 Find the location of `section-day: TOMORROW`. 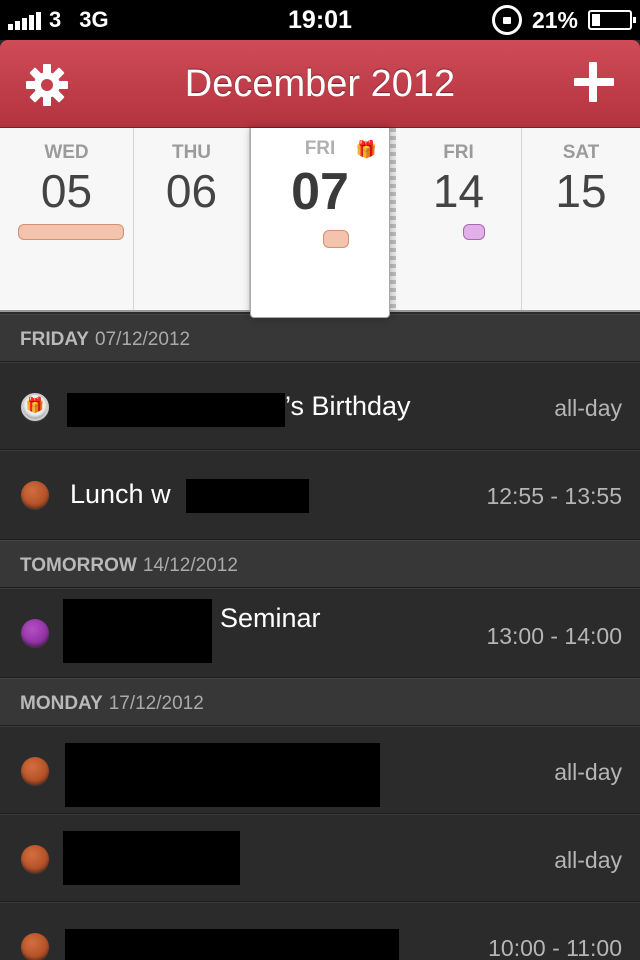

section-day: TOMORROW is located at coordinates (78, 565).